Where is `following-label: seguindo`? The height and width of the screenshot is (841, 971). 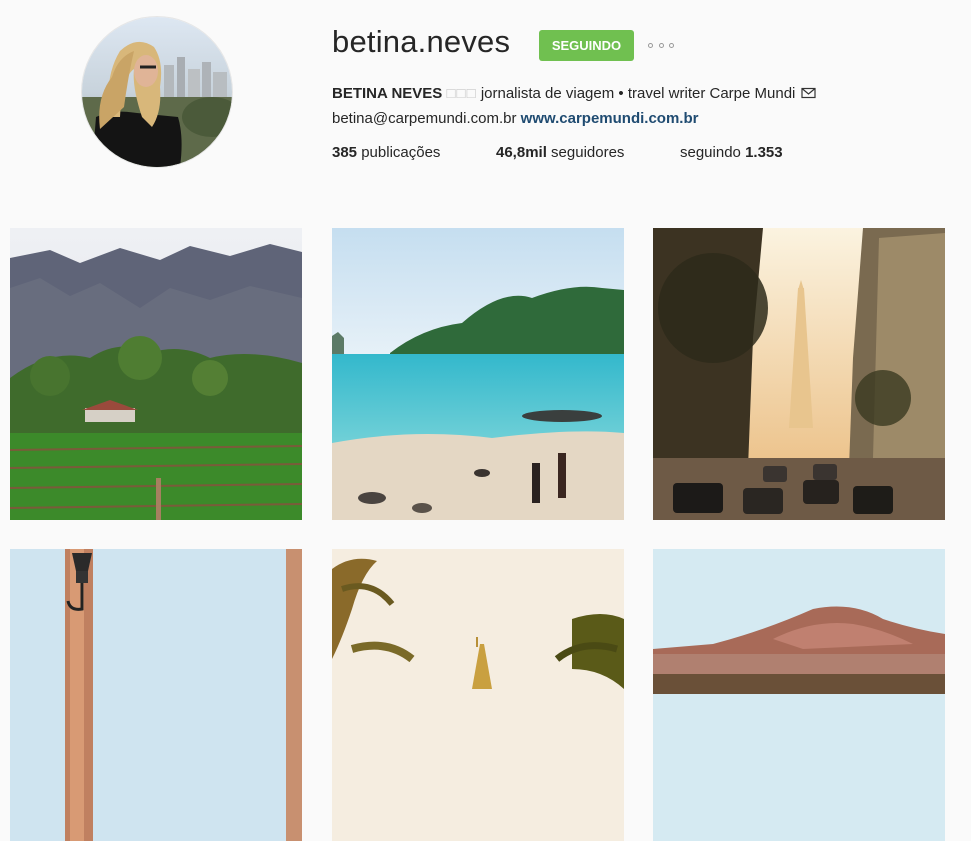 following-label: seguindo is located at coordinates (710, 152).